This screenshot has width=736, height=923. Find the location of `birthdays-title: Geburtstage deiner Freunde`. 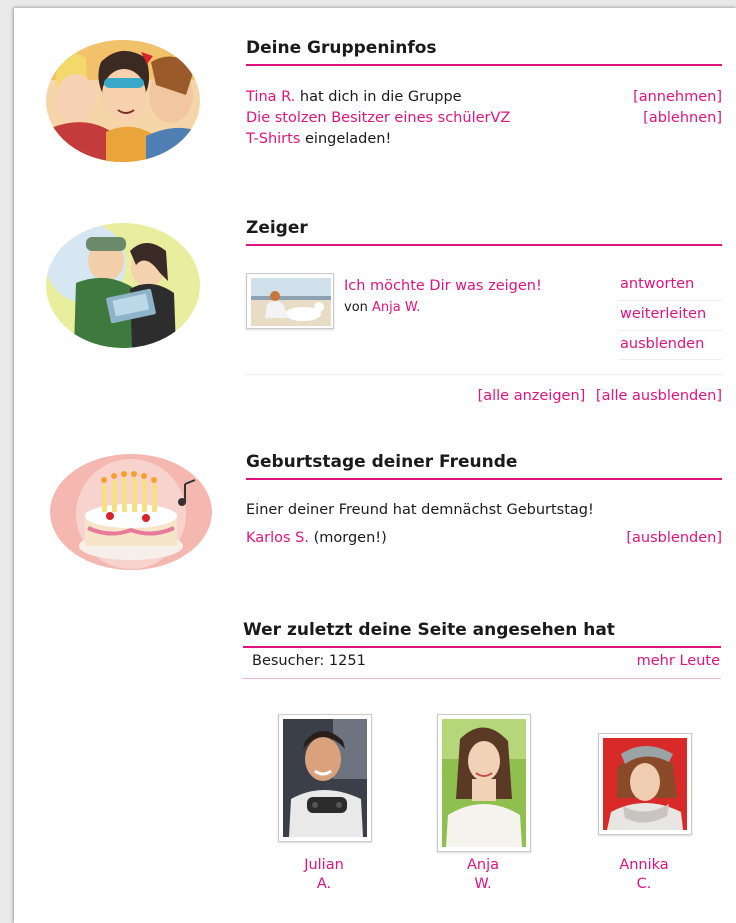

birthdays-title: Geburtstage deiner Freunde is located at coordinates (484, 466).